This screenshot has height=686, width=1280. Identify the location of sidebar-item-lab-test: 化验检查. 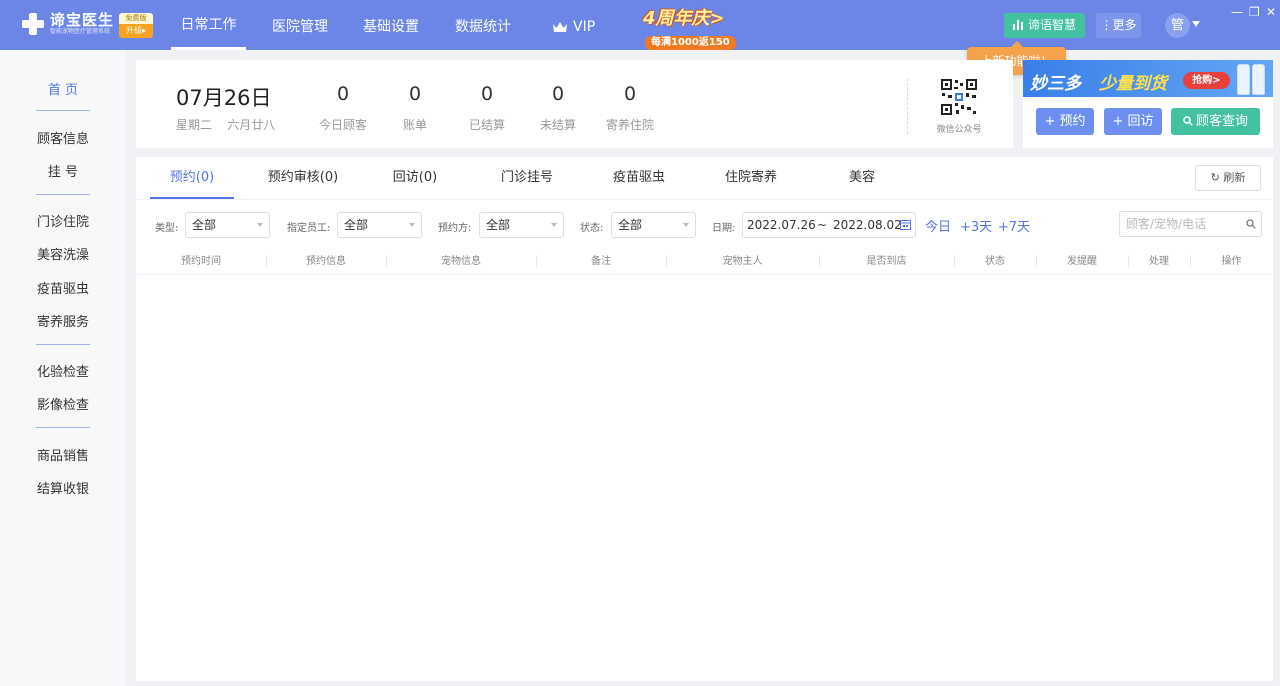
(63, 370).